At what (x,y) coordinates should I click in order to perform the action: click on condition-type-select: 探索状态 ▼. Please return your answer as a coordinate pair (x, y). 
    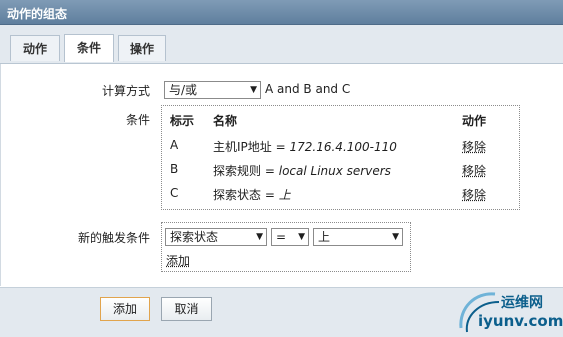
    Looking at the image, I should click on (216, 237).